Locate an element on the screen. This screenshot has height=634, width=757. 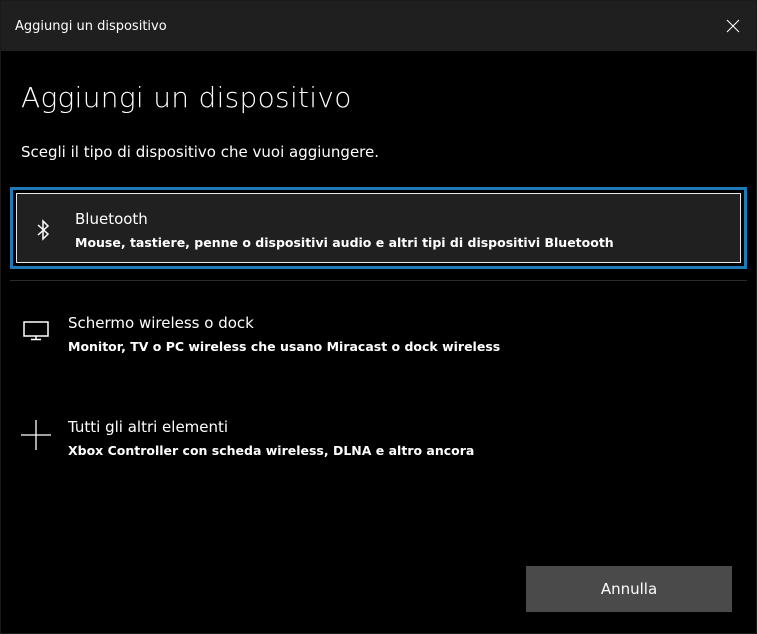
option-title: Schermo wireless o dock is located at coordinates (161, 323).